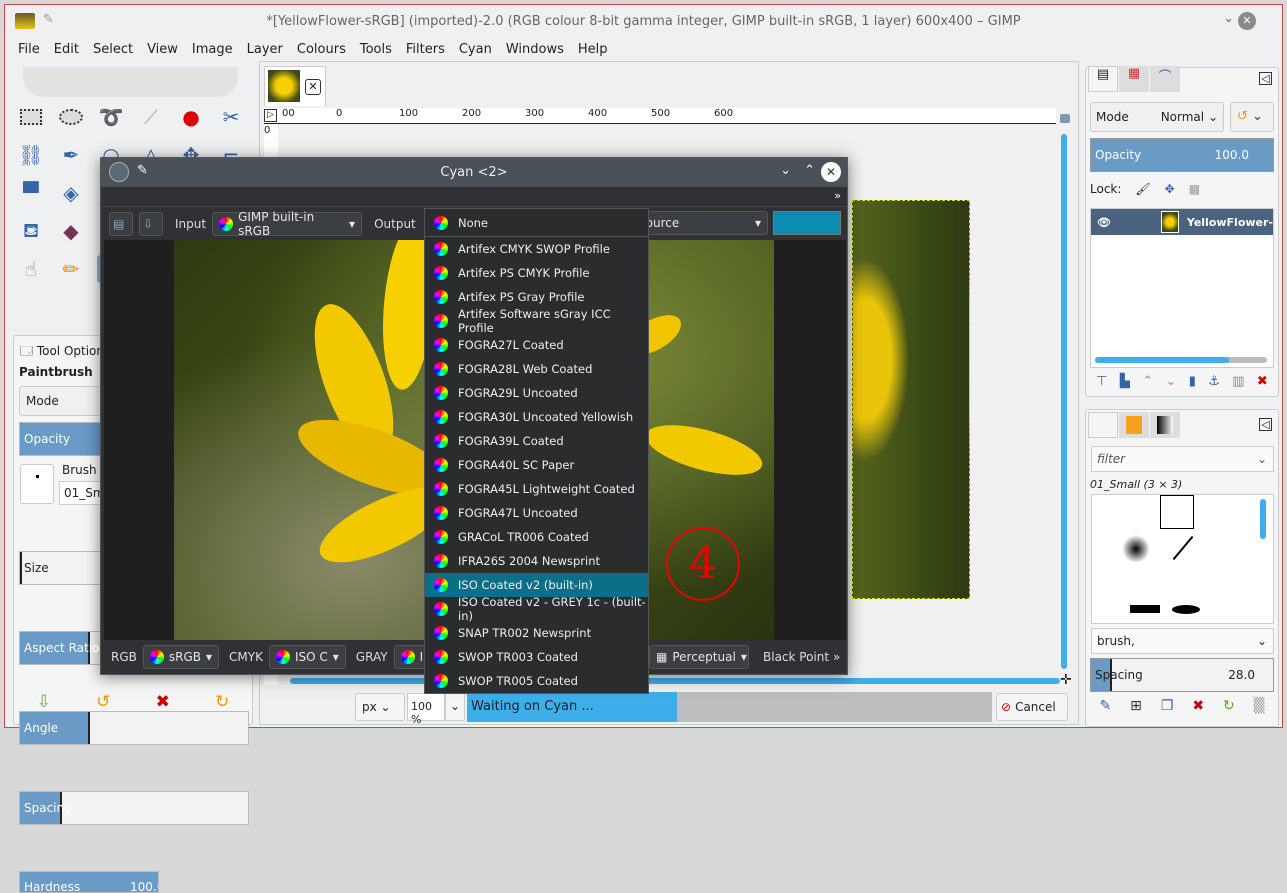 The height and width of the screenshot is (893, 1287). What do you see at coordinates (536, 441) in the screenshot?
I see `output-profile-option: FOGRA39L Coated` at bounding box center [536, 441].